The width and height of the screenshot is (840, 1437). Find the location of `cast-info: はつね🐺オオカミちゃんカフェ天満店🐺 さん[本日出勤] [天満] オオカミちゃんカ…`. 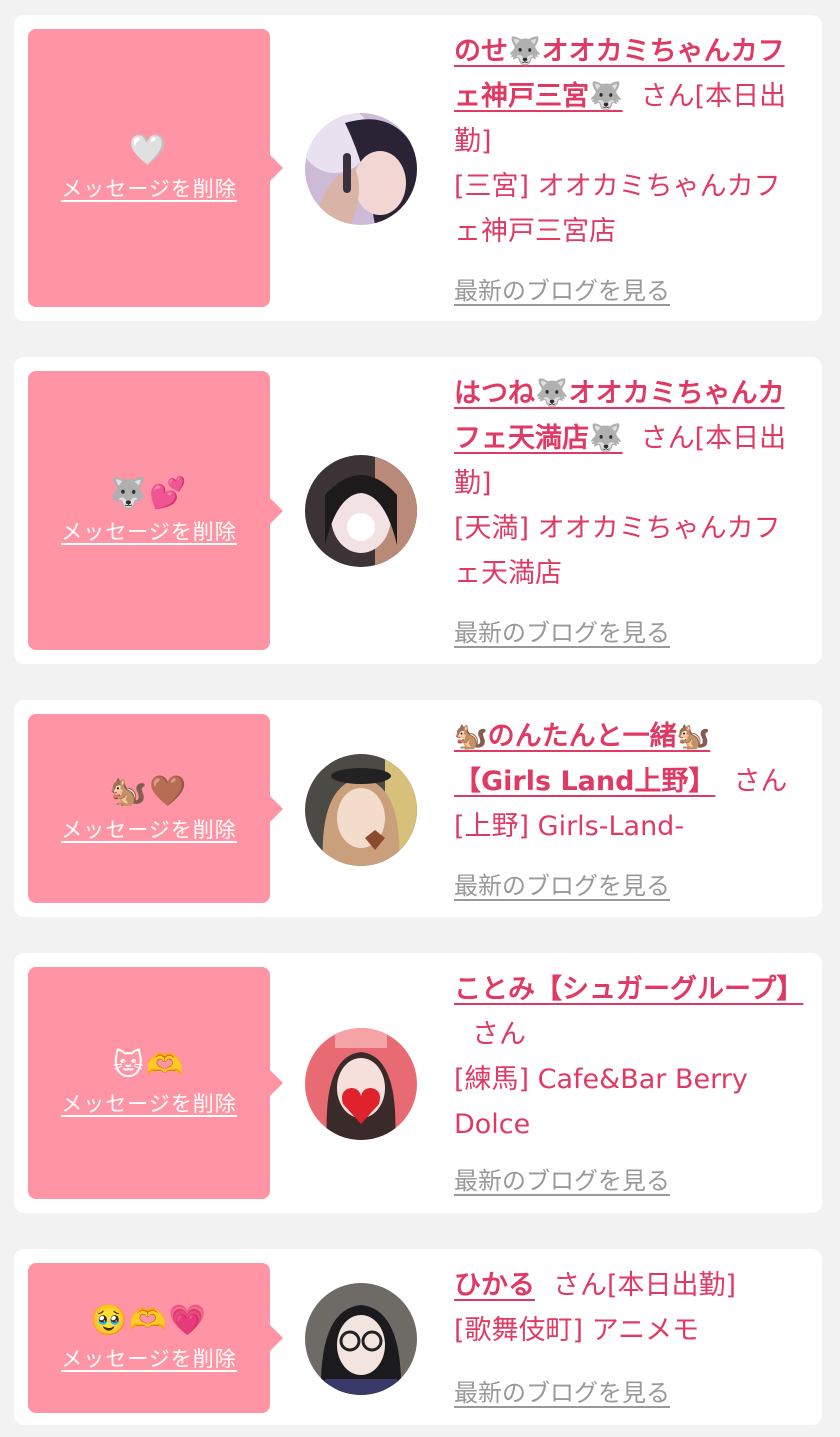

cast-info: はつね🐺オオカミちゃんカフェ天満店🐺 さん[本日出勤] [天満] オオカミちゃんカ… is located at coordinates (629, 483).